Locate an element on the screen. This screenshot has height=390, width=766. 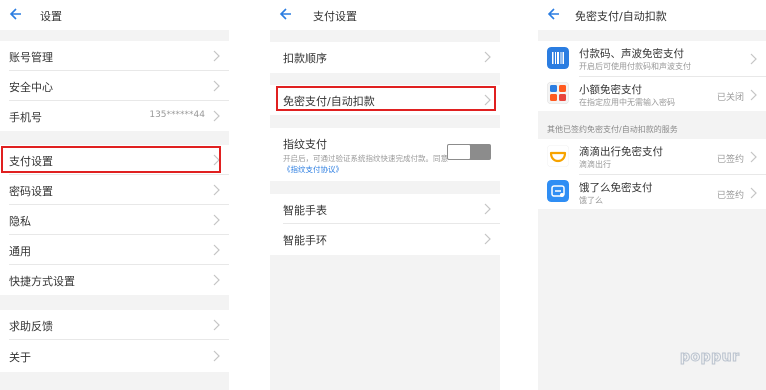
settings-item-security: 安全中心 is located at coordinates (114, 86).